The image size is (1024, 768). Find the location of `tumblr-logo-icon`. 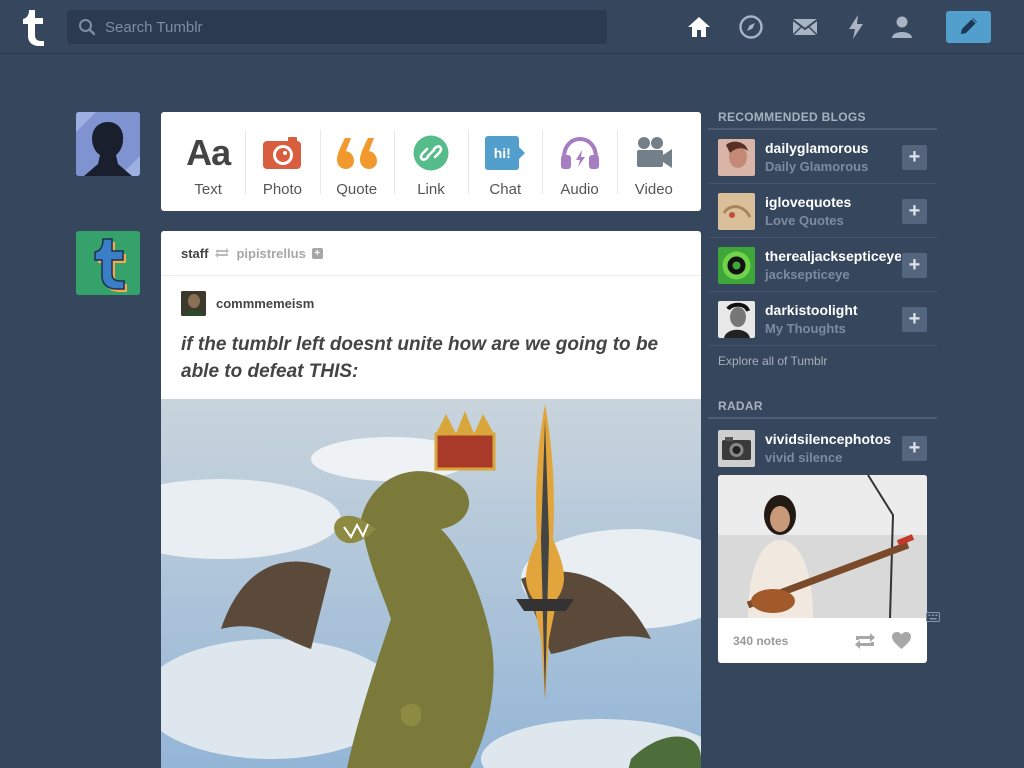

tumblr-logo-icon is located at coordinates (33, 27).